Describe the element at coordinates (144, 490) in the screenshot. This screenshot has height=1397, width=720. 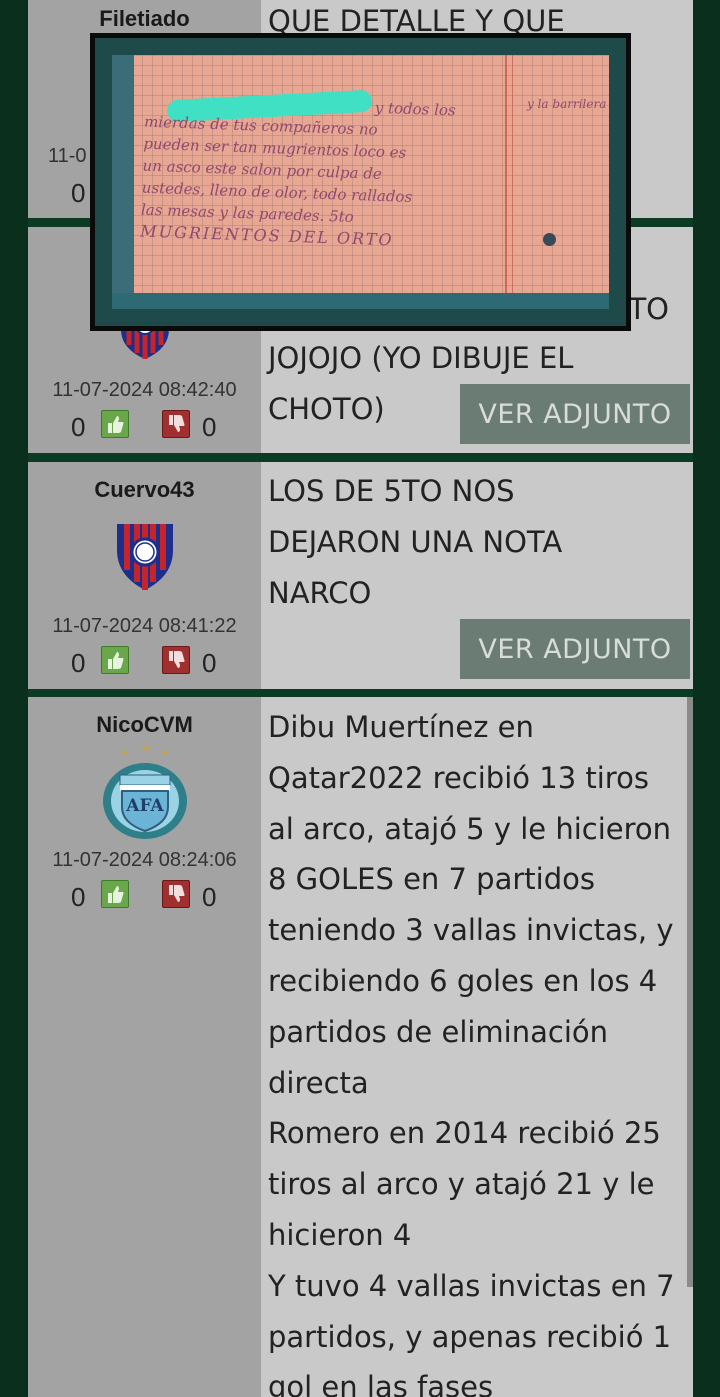
I see `username: Cuervo43` at that location.